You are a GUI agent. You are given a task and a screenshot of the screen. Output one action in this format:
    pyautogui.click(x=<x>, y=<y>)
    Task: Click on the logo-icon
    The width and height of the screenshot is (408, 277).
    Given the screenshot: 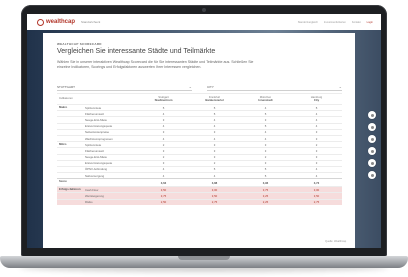 What is the action you would take?
    pyautogui.click(x=40, y=22)
    